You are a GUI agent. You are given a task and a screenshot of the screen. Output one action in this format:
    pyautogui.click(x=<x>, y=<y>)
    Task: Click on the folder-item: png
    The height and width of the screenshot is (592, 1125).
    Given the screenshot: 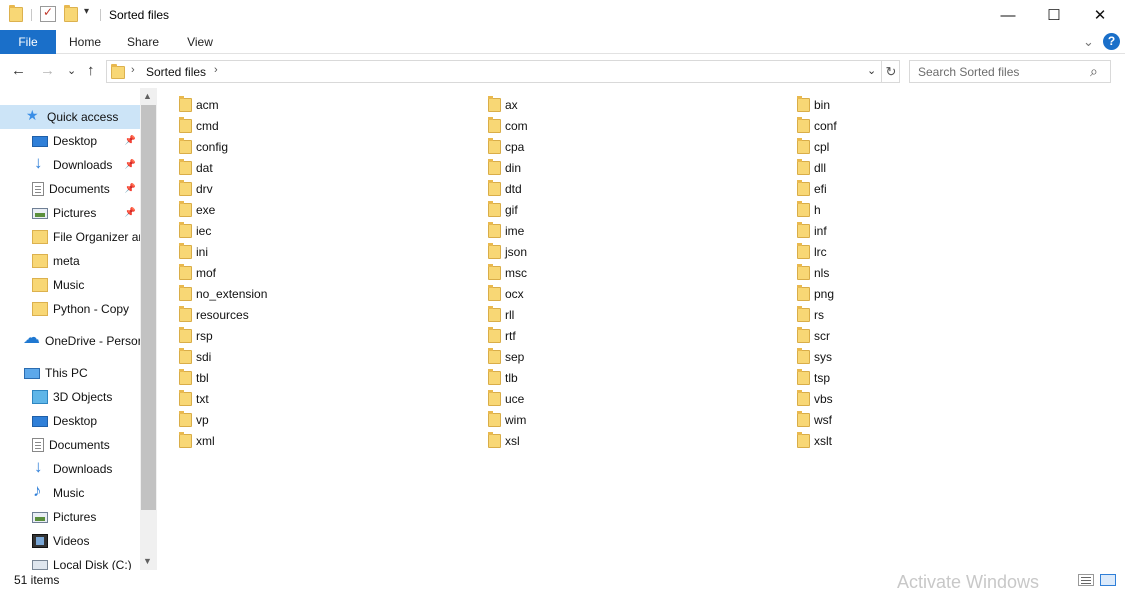 What is the action you would take?
    pyautogui.click(x=907, y=293)
    